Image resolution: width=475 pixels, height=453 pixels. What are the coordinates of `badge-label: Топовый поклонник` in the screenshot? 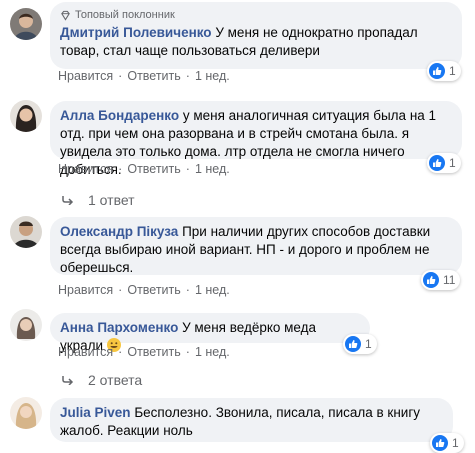 It's located at (125, 15).